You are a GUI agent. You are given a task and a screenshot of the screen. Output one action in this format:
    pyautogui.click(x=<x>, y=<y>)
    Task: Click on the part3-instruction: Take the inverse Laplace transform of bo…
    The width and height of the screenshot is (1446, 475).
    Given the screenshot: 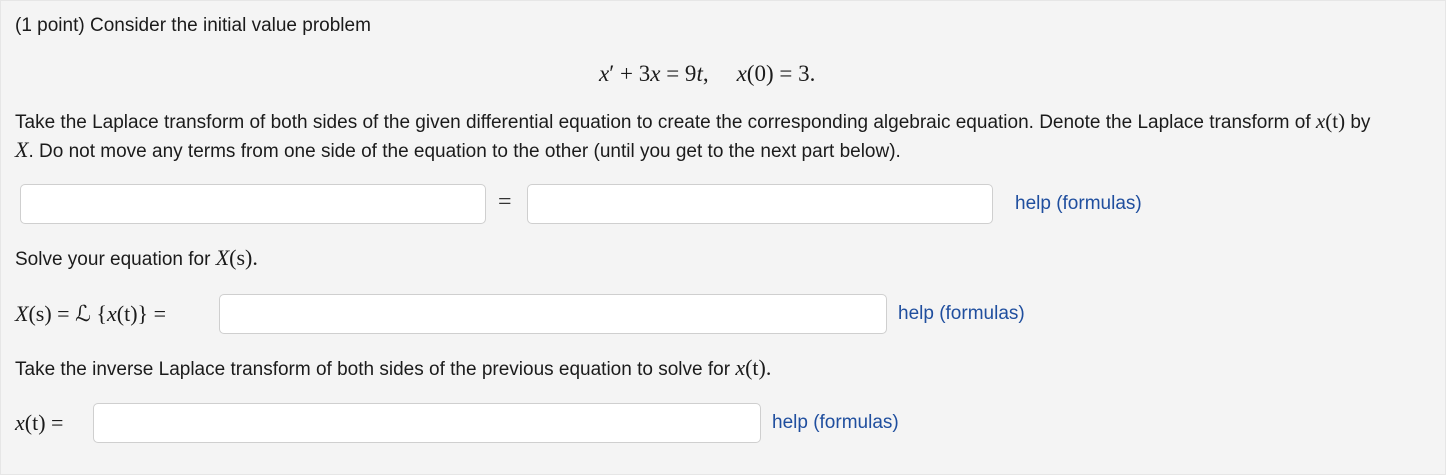 What is the action you would take?
    pyautogui.click(x=393, y=369)
    